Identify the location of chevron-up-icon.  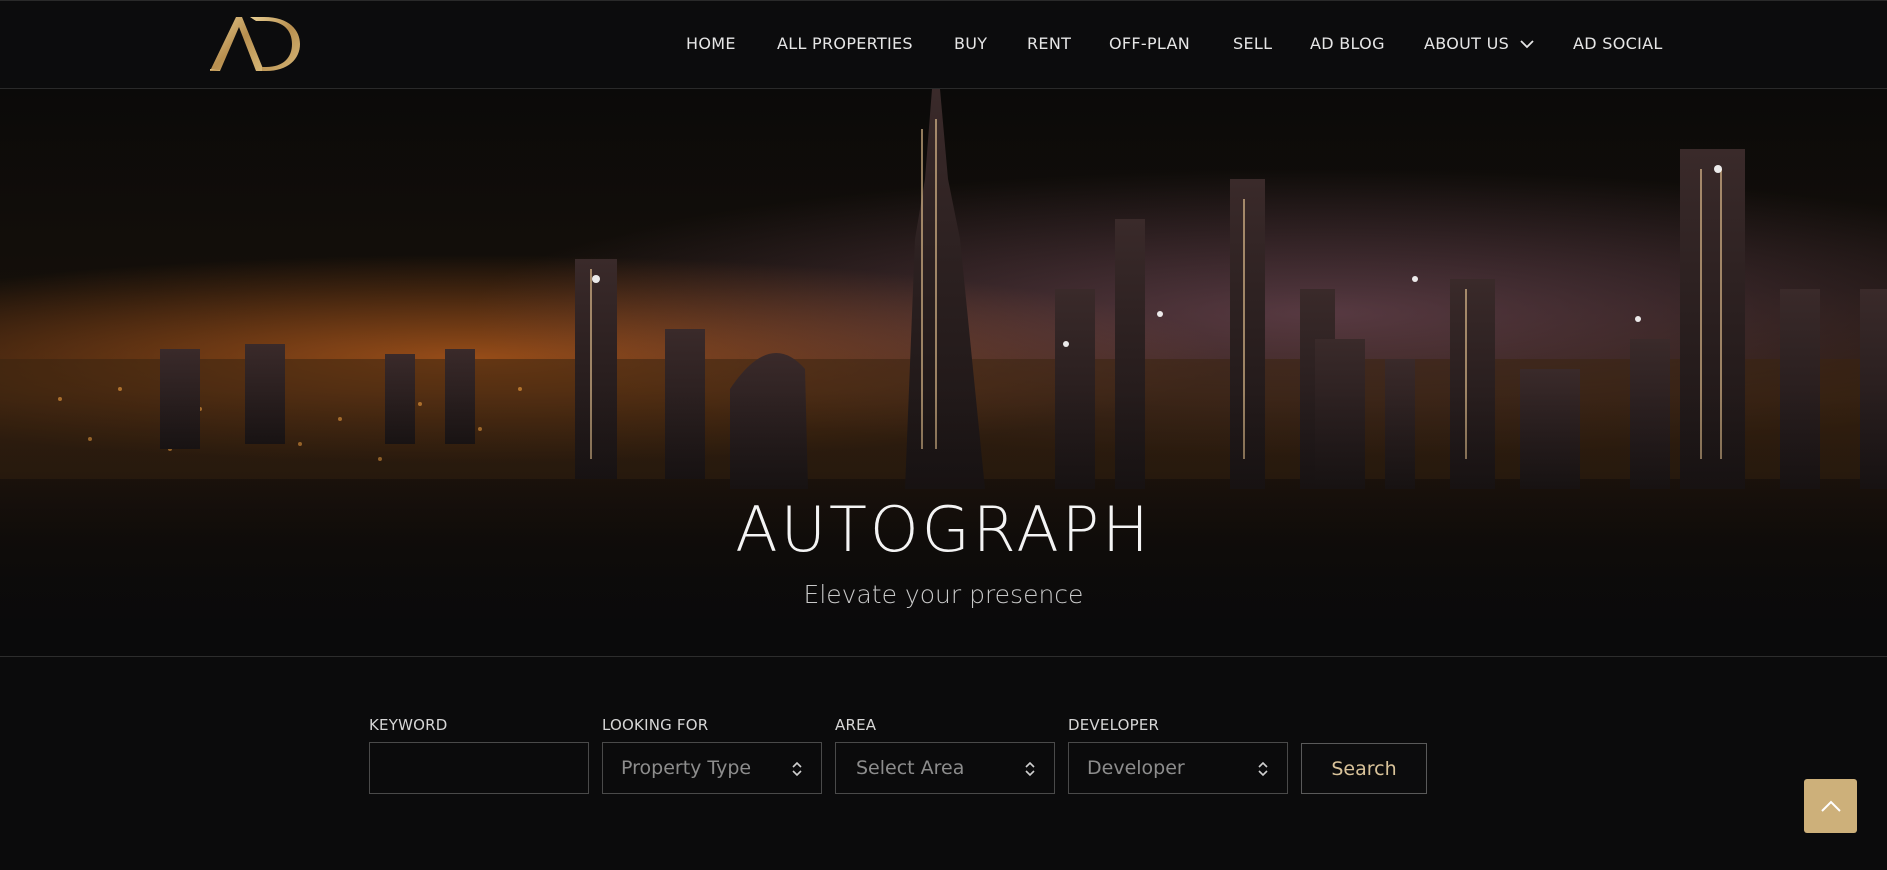
(1830, 806).